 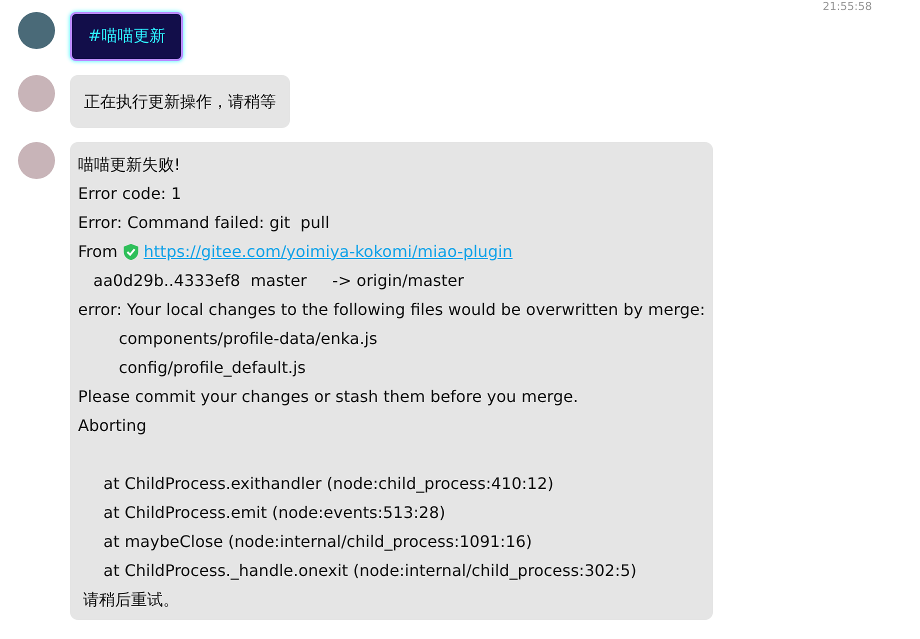 I want to click on message-line: From, so click(x=98, y=252).